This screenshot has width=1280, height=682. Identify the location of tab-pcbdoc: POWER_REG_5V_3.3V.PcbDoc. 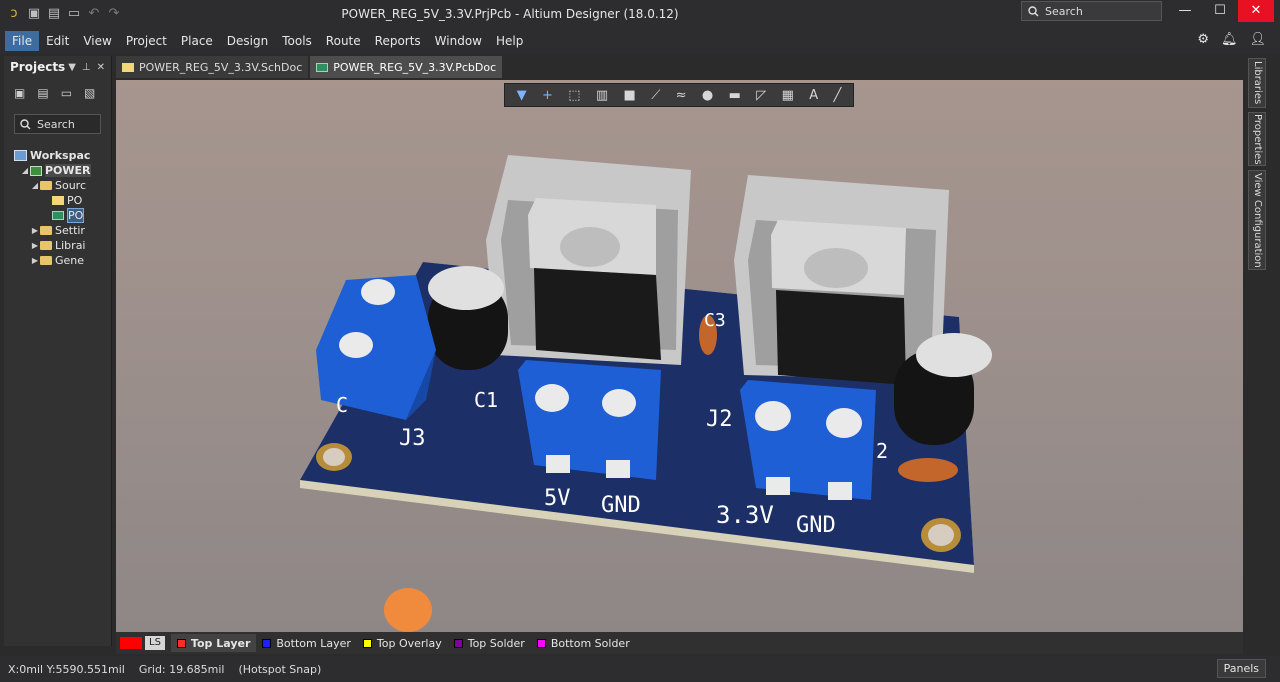
(406, 67).